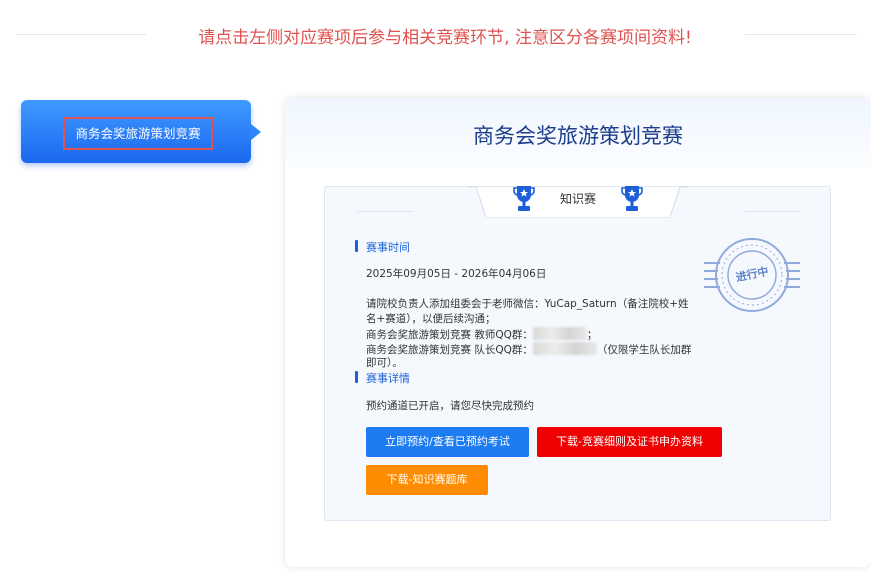 The height and width of the screenshot is (573, 871). Describe the element at coordinates (81, 34) in the screenshot. I see `notice-divider-left` at that location.